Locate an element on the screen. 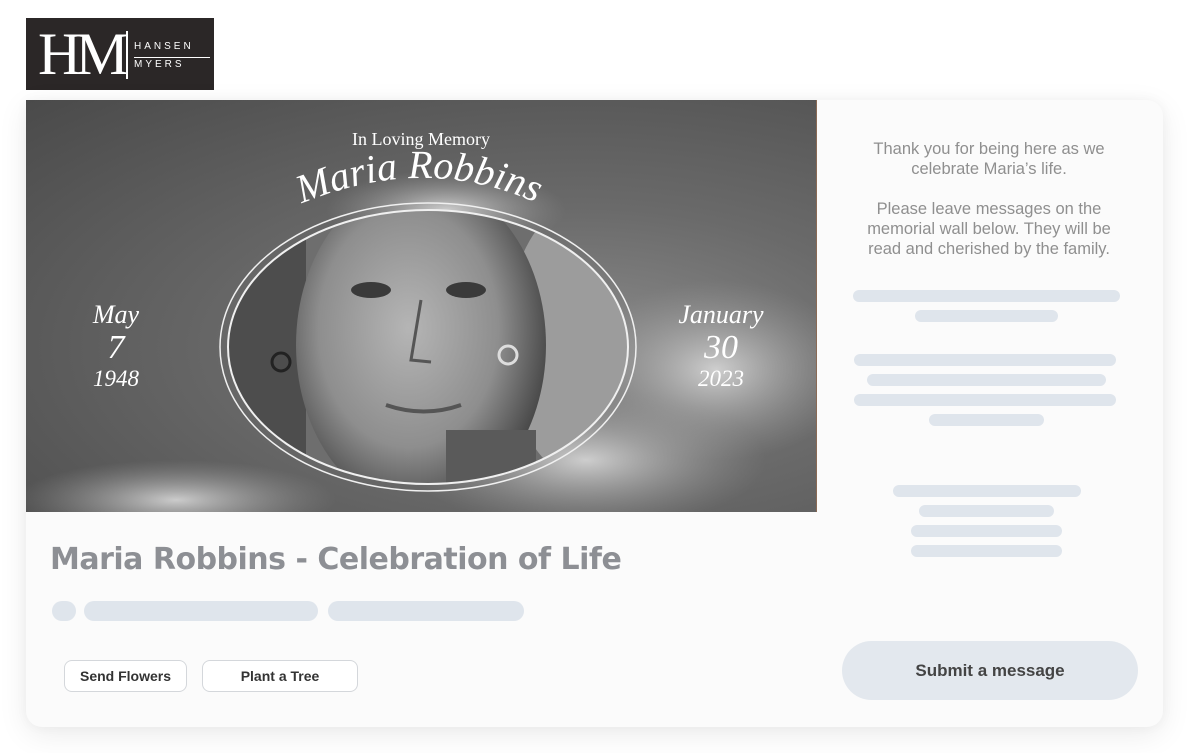 Image resolution: width=1200 pixels, height=753 pixels. hansen-myers-logo: HM HANSEN MYERS is located at coordinates (120, 54).